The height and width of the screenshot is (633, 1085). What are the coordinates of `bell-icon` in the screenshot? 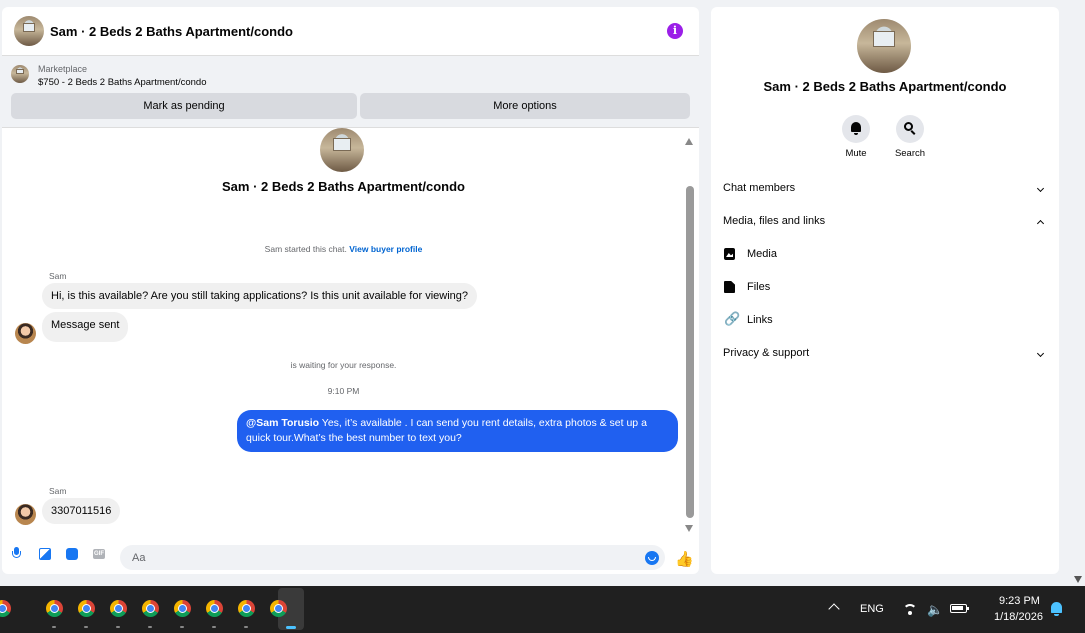 It's located at (856, 128).